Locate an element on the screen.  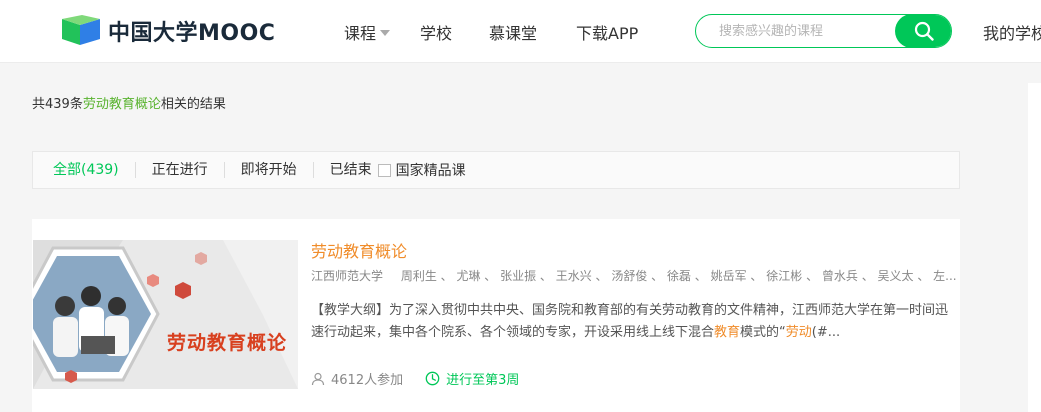
logo-text: 中国大学MOOC is located at coordinates (192, 33).